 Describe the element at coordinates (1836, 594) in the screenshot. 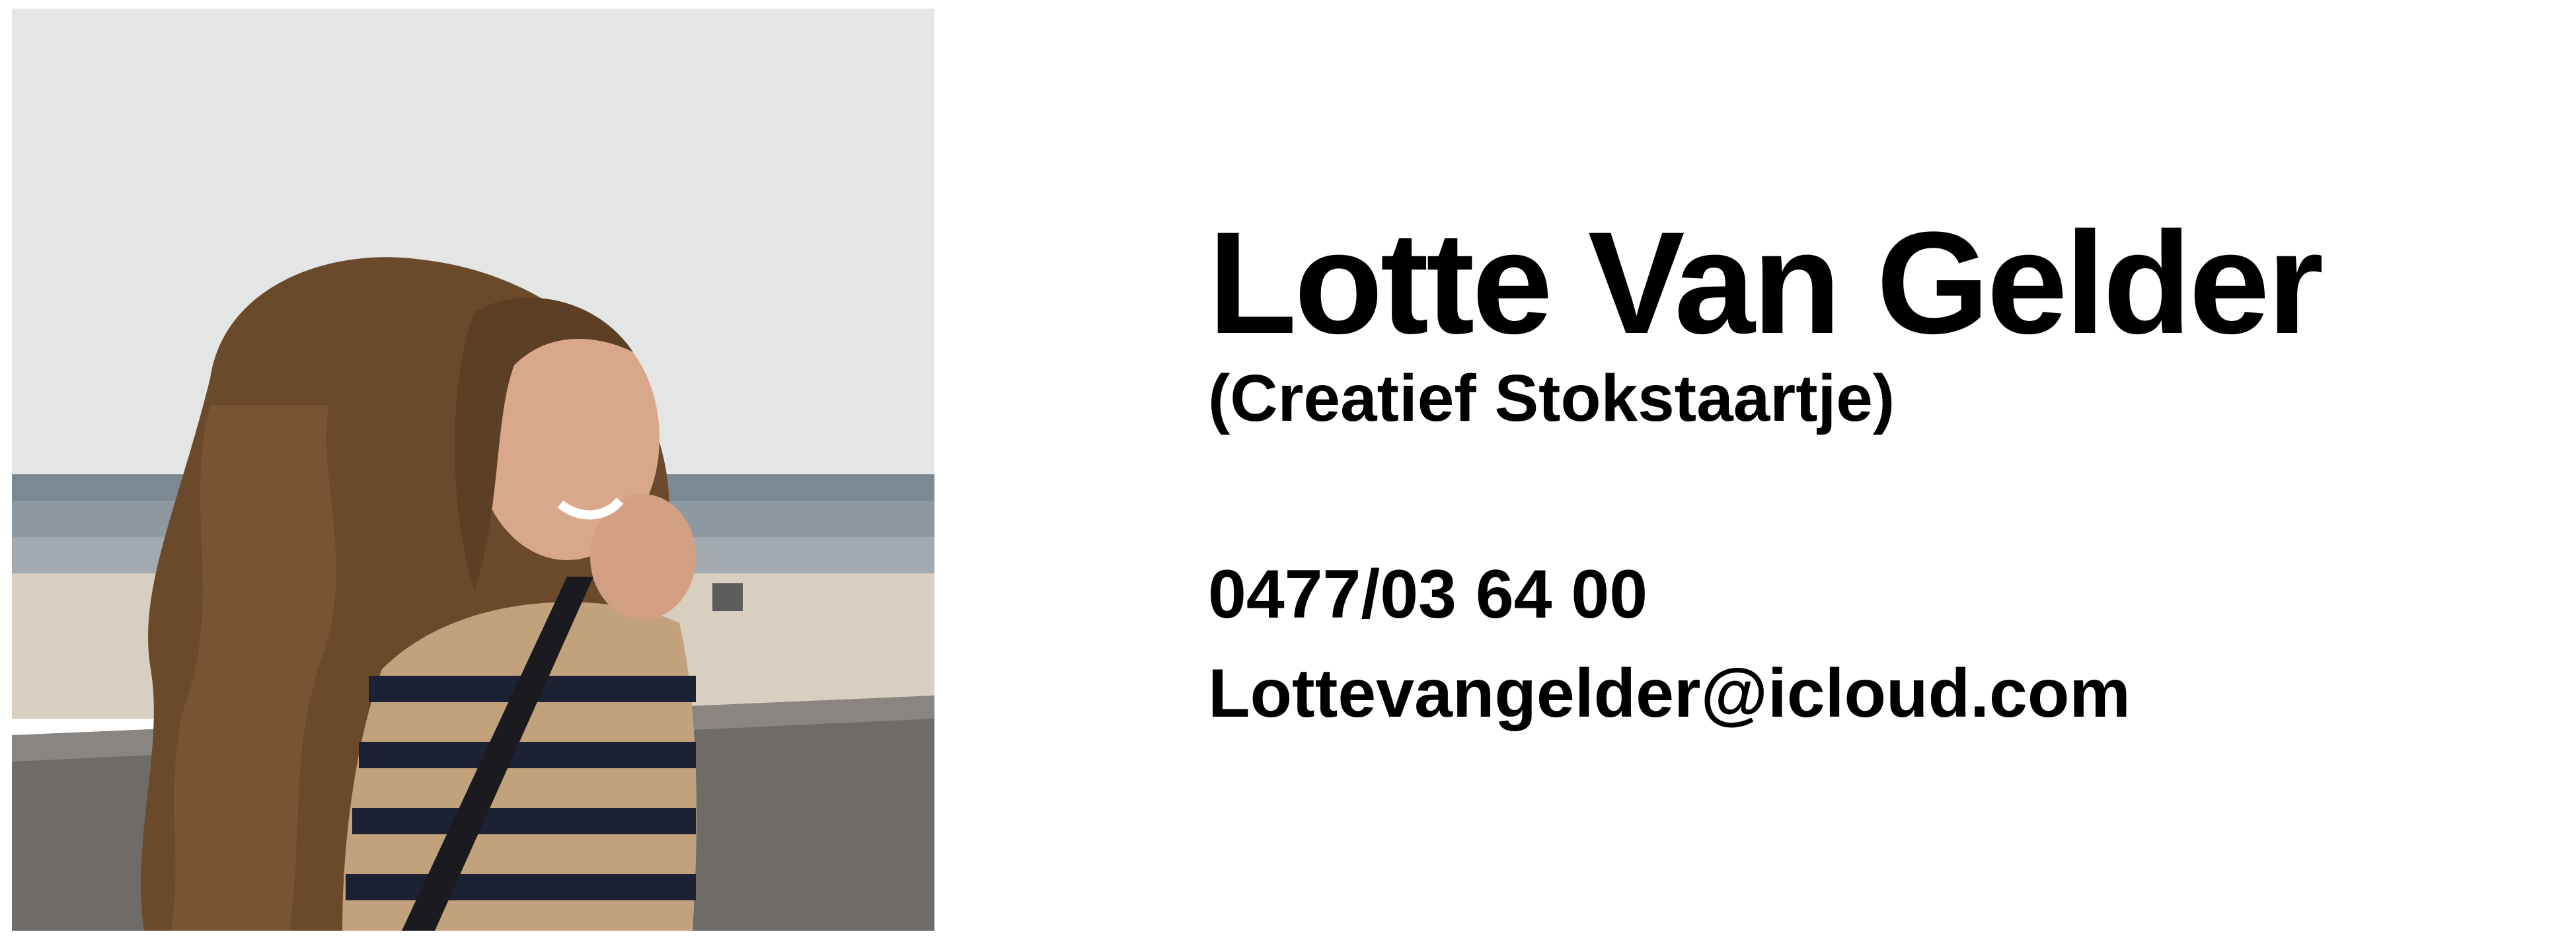

I see `phone-number: 0477/03 64 00` at that location.